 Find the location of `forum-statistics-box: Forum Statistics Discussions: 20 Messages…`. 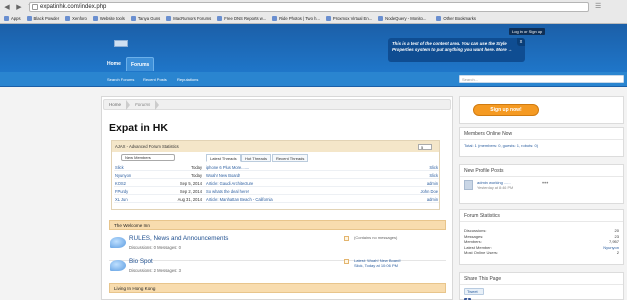

forum-statistics-box: Forum Statistics Discussions: 20 Messages… is located at coordinates (541, 237).